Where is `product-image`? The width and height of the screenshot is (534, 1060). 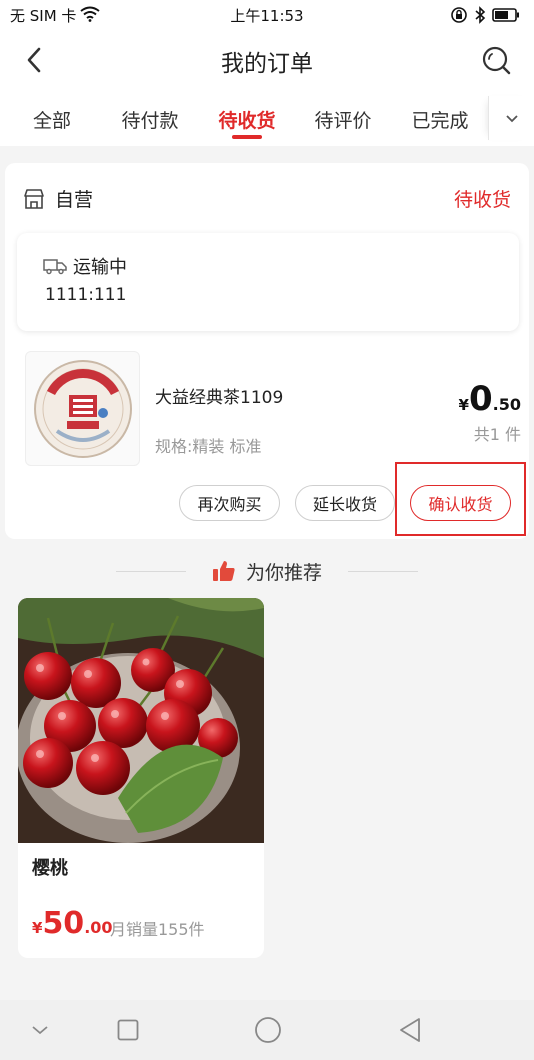 product-image is located at coordinates (82, 408).